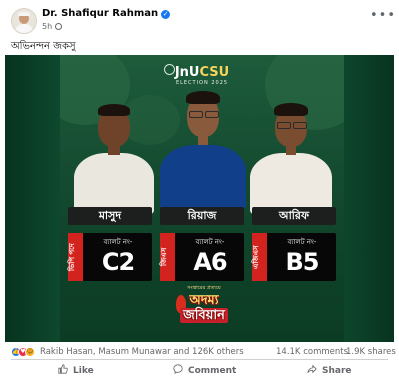 Image resolution: width=399 pixels, height=382 pixels. What do you see at coordinates (312, 369) in the screenshot?
I see `share-icon` at bounding box center [312, 369].